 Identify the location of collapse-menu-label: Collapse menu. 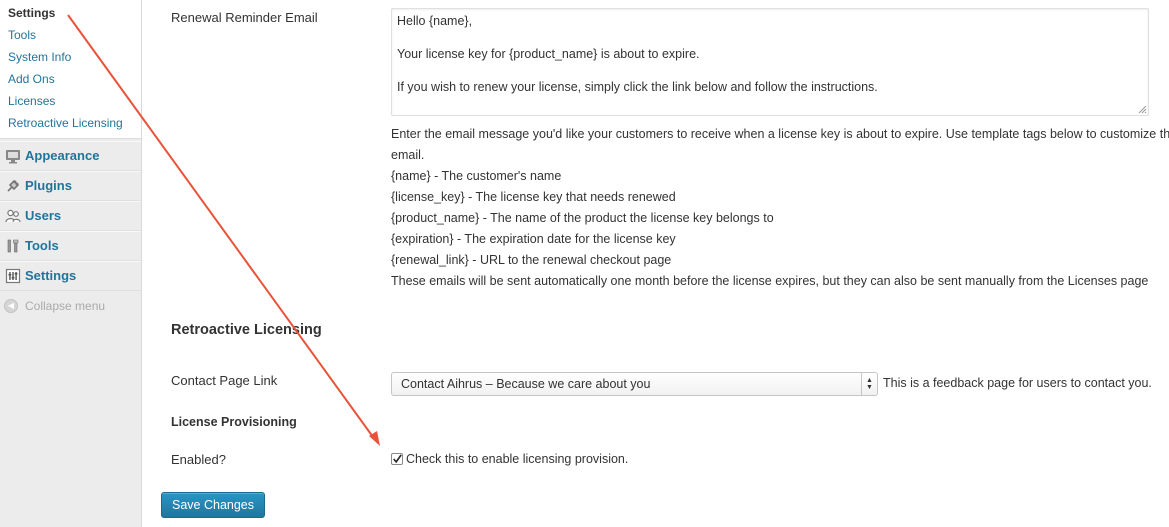
(65, 306).